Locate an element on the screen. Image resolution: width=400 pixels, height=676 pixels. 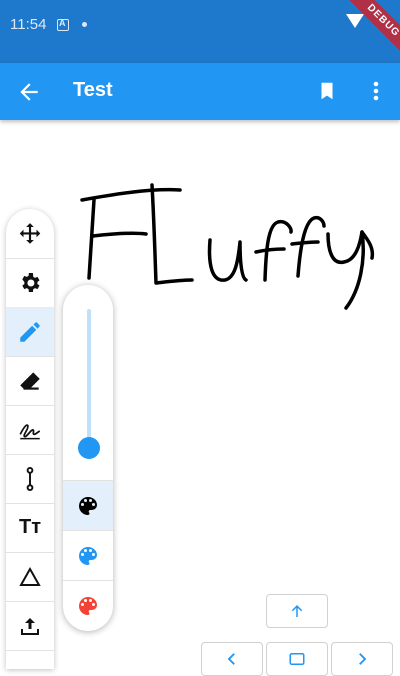
tool-shape is located at coordinates (30, 577).